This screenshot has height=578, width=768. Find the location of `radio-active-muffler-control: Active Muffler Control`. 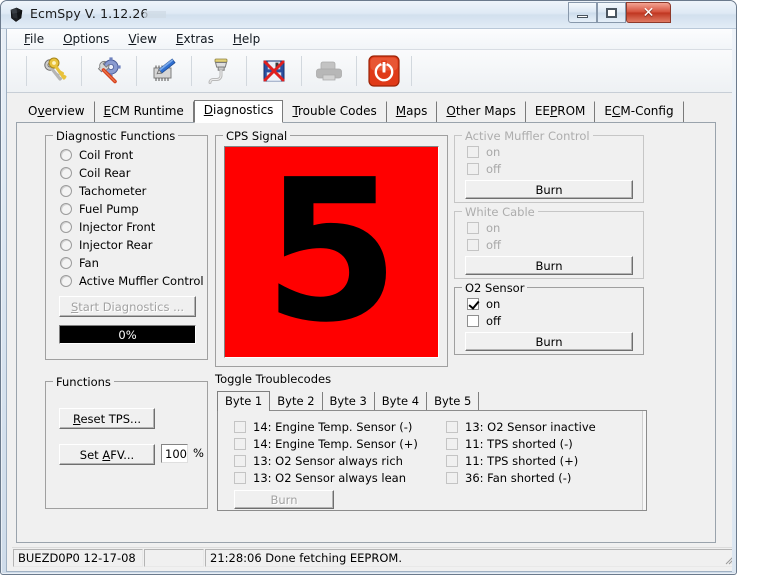

radio-active-muffler-control: Active Muffler Control is located at coordinates (132, 281).